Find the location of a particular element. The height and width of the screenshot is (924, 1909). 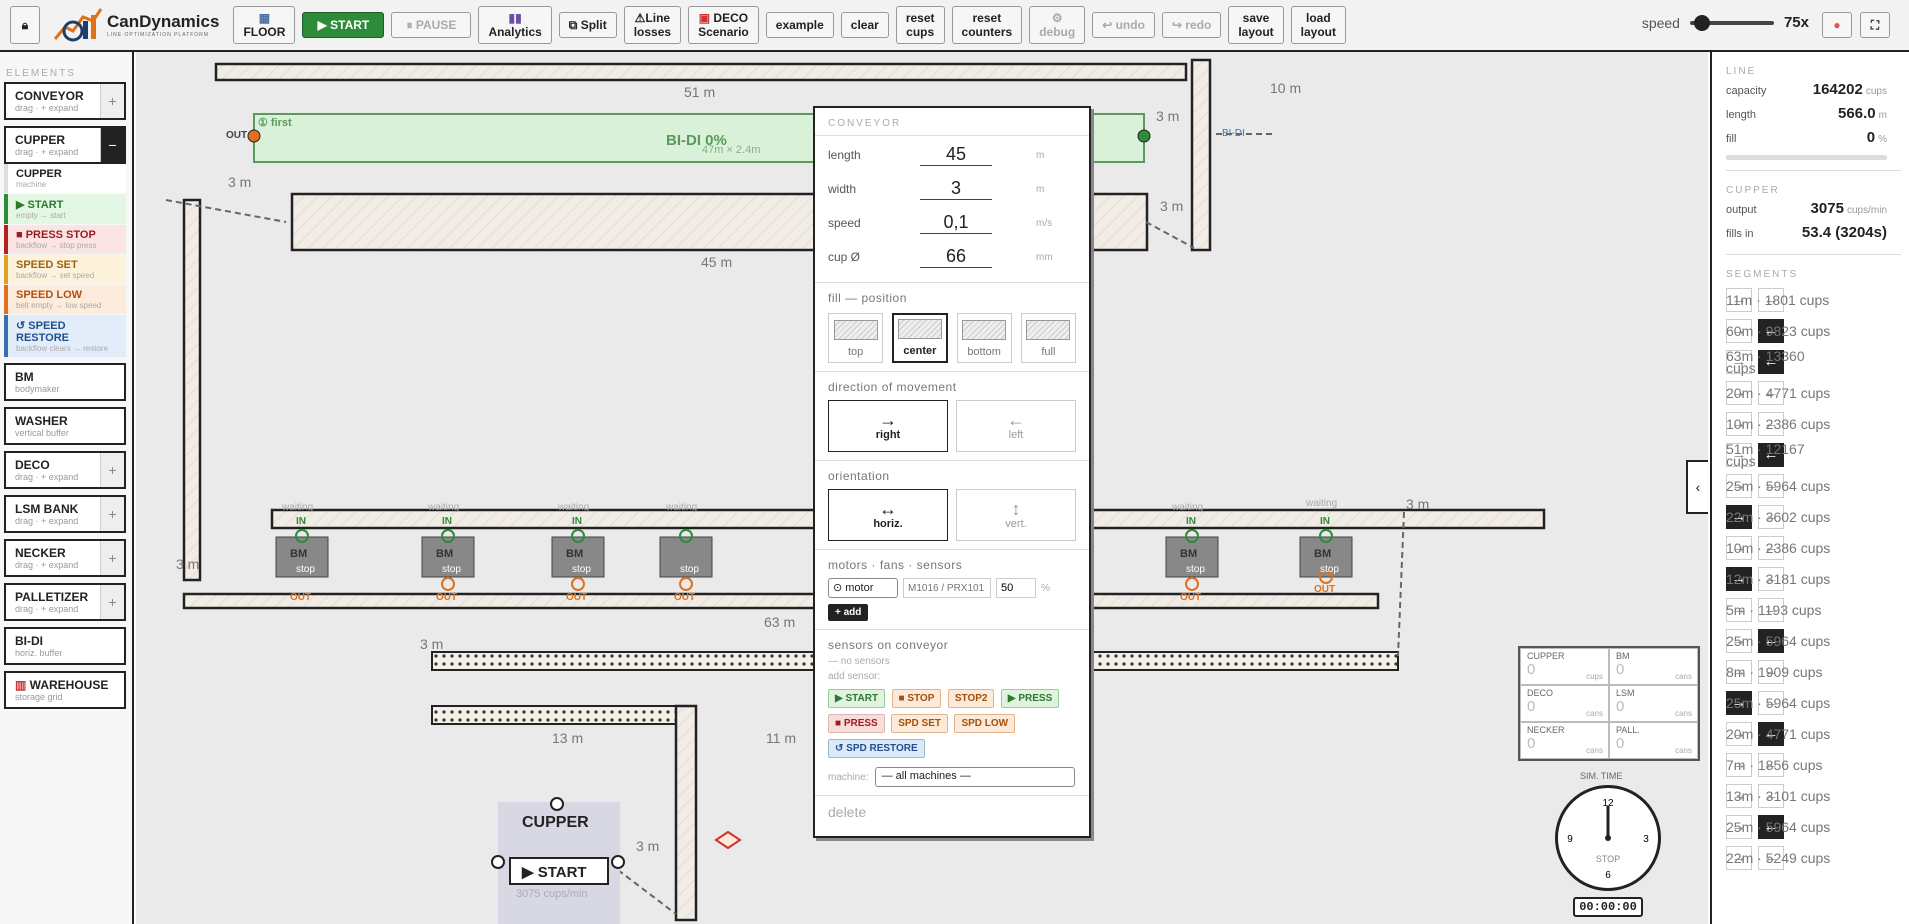

machine-1-in: IN is located at coordinates (301, 521).